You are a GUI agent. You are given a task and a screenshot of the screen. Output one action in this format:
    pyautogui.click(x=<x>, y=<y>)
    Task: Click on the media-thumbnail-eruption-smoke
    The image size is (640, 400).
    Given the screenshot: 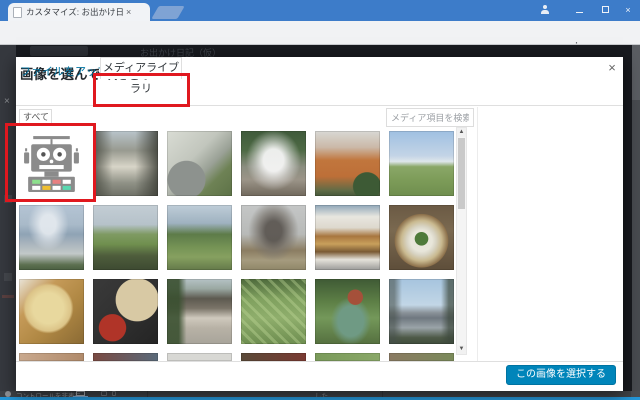 What is the action you would take?
    pyautogui.click(x=273, y=237)
    